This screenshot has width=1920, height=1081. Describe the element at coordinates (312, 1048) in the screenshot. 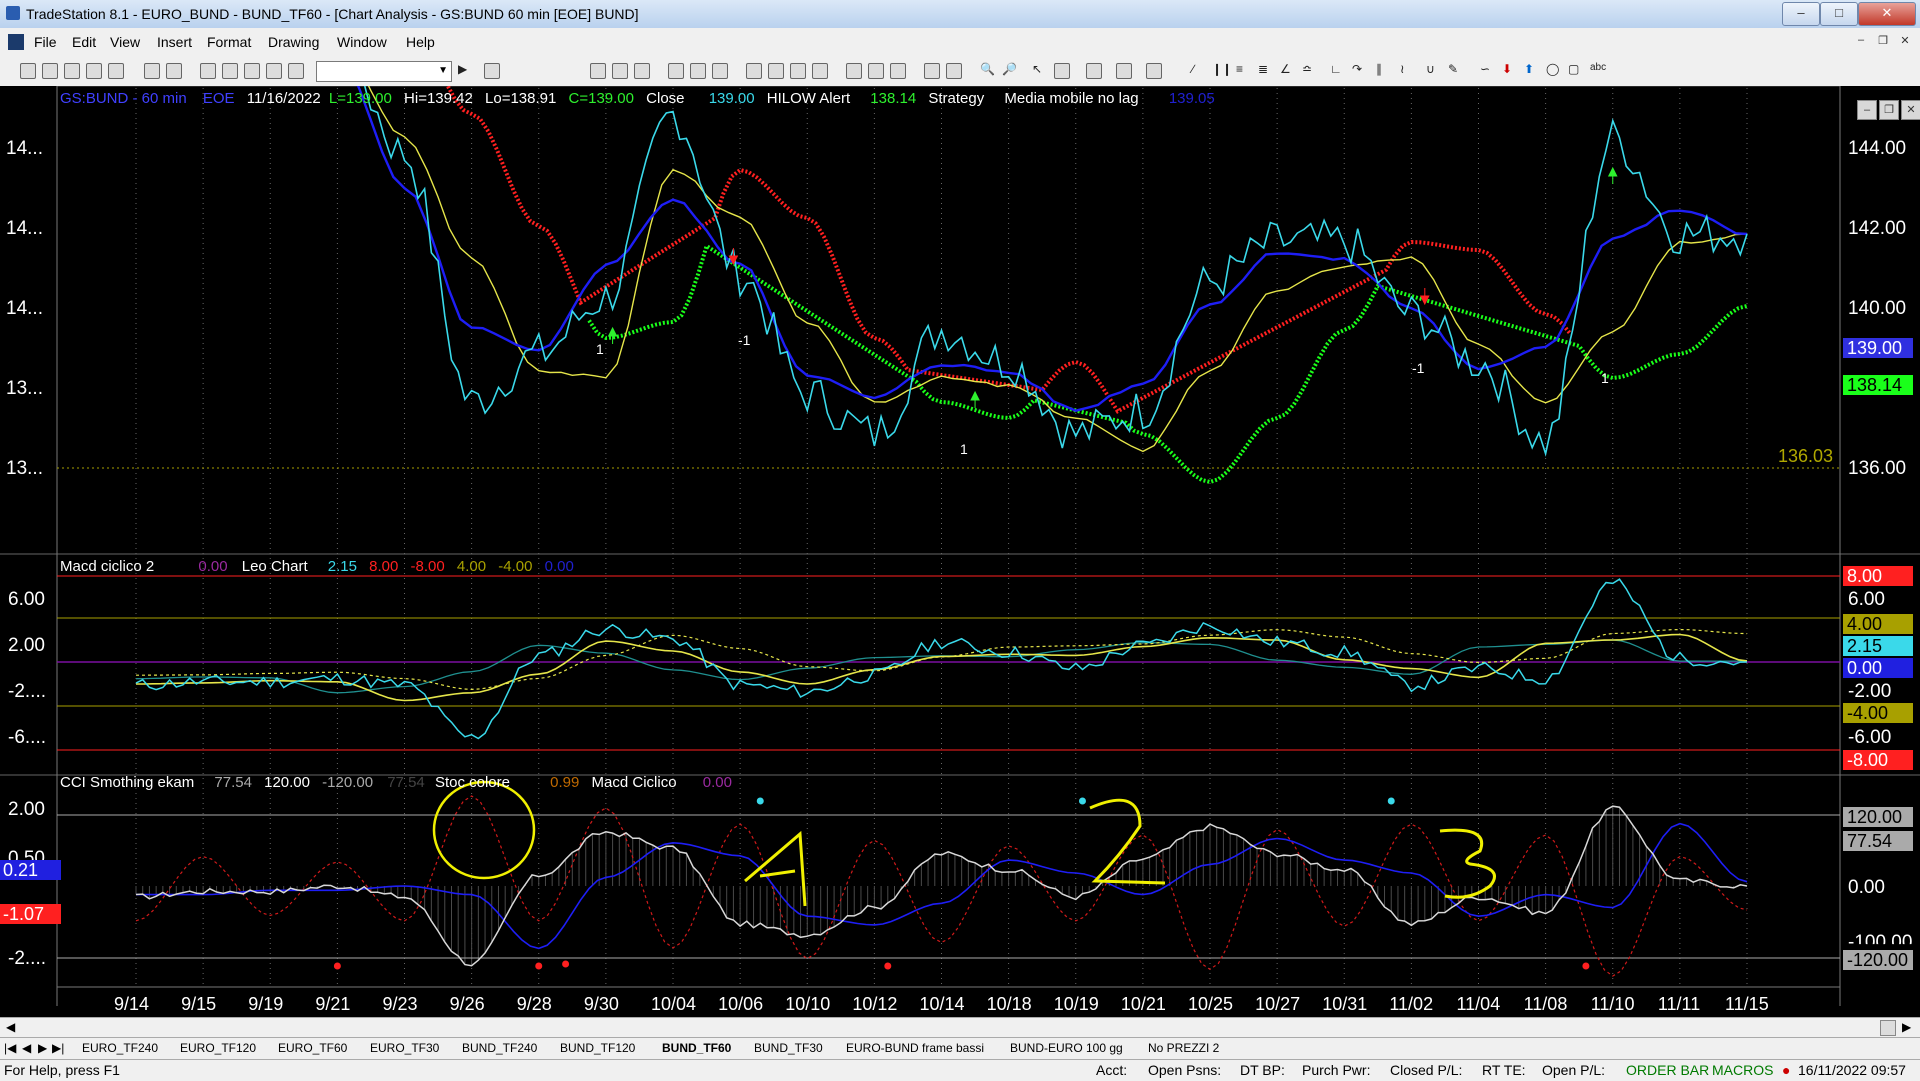

I see `tab-euro-tf60: EURO_TF60` at that location.